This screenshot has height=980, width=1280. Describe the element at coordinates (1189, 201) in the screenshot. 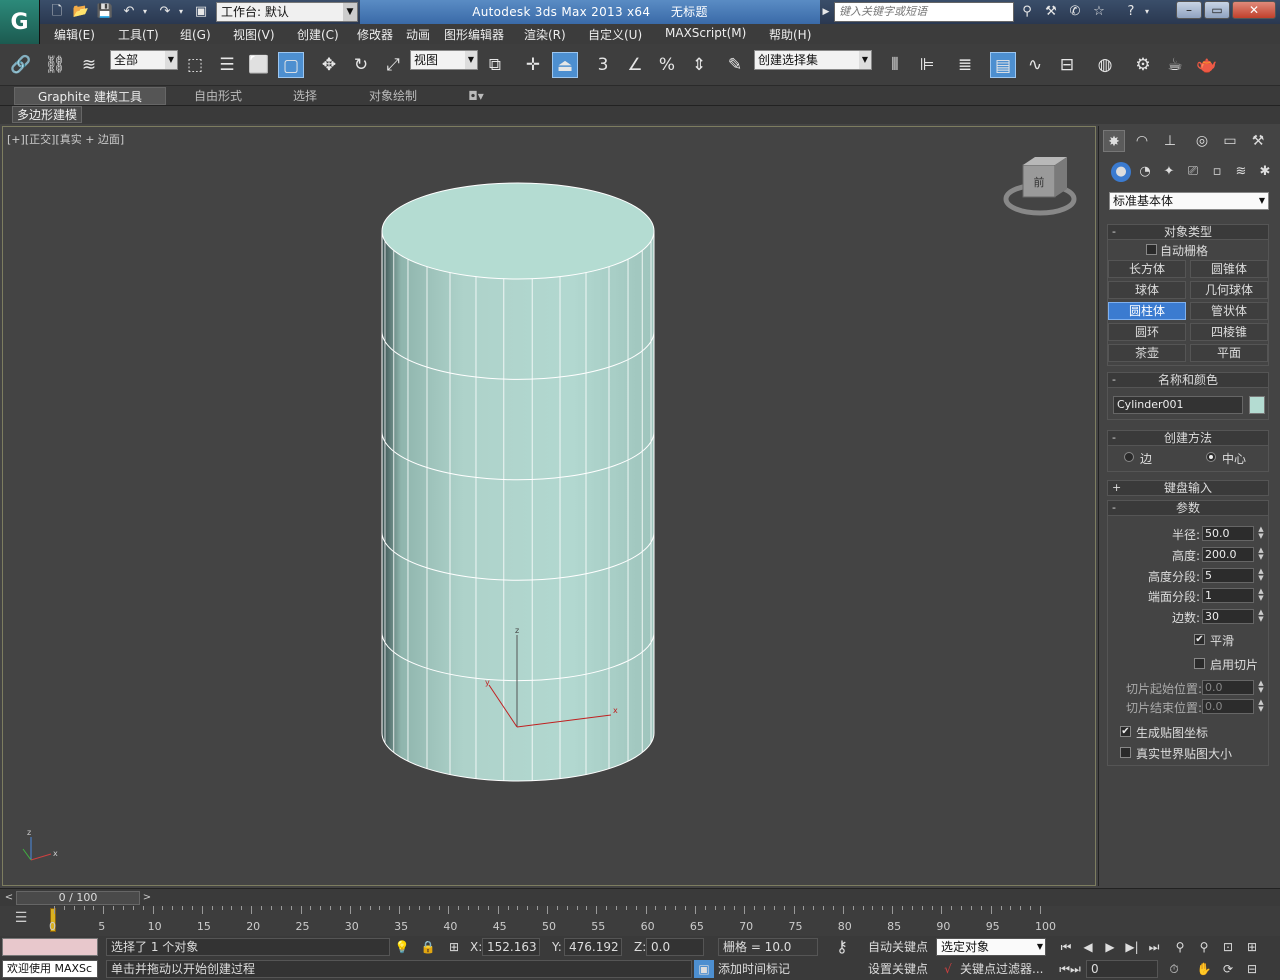

I see `primitive-category-dropdown: 标准基本体 ▼` at that location.